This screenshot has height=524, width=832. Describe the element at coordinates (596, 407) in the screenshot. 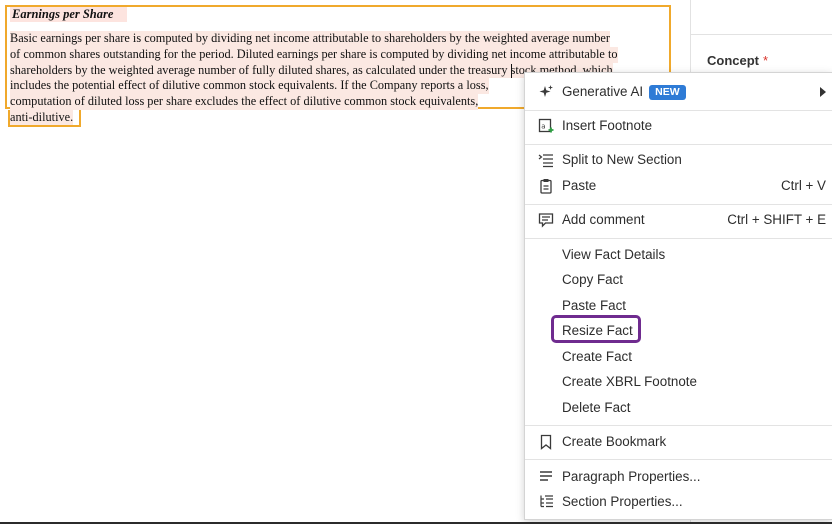

I see `menu-item-label: Delete Fact` at that location.